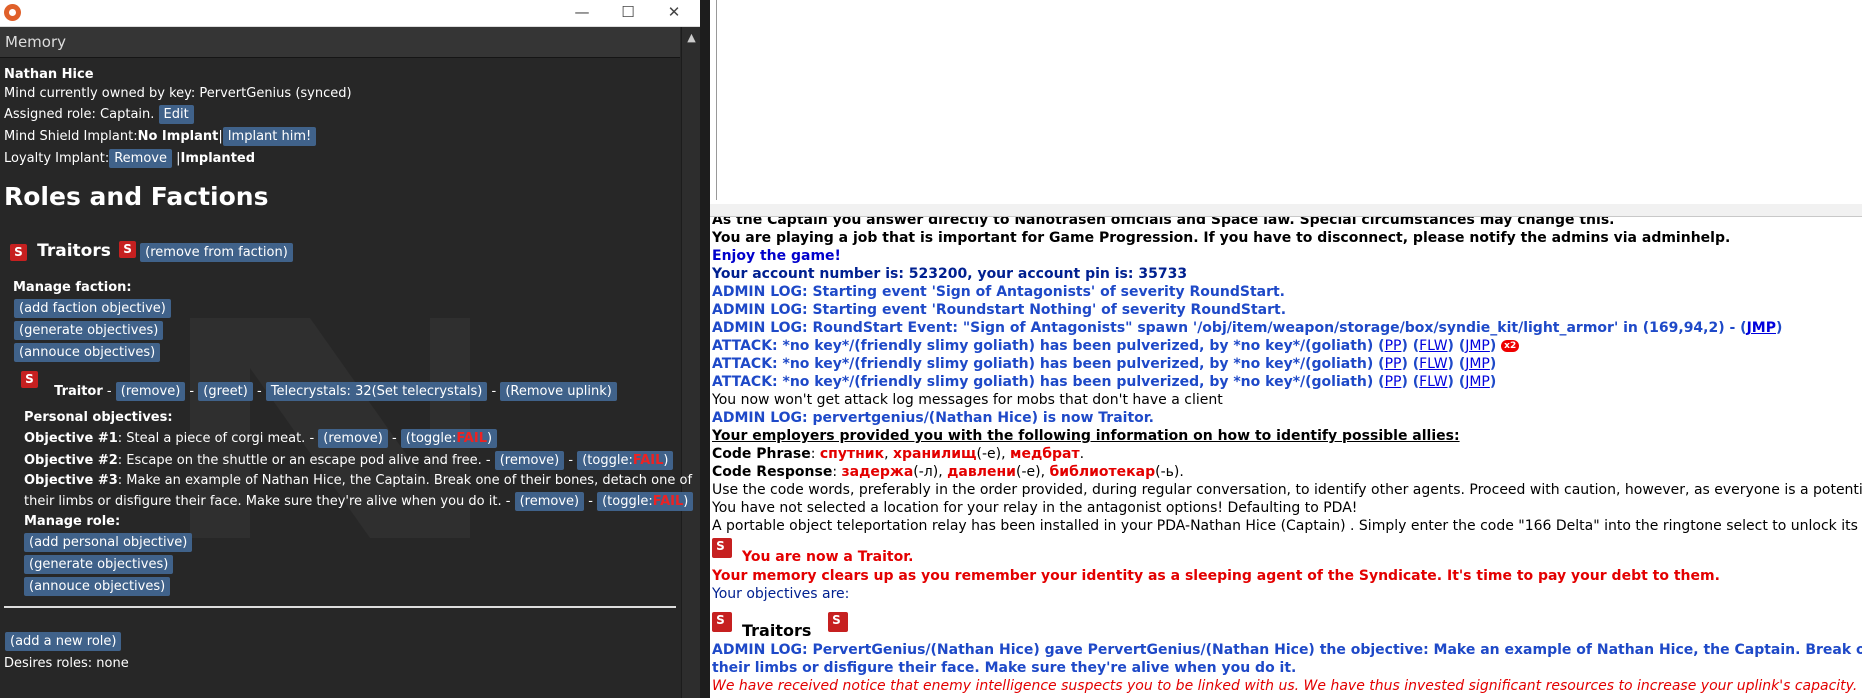 The image size is (1862, 698). I want to click on repeat-badge: x2, so click(1510, 346).